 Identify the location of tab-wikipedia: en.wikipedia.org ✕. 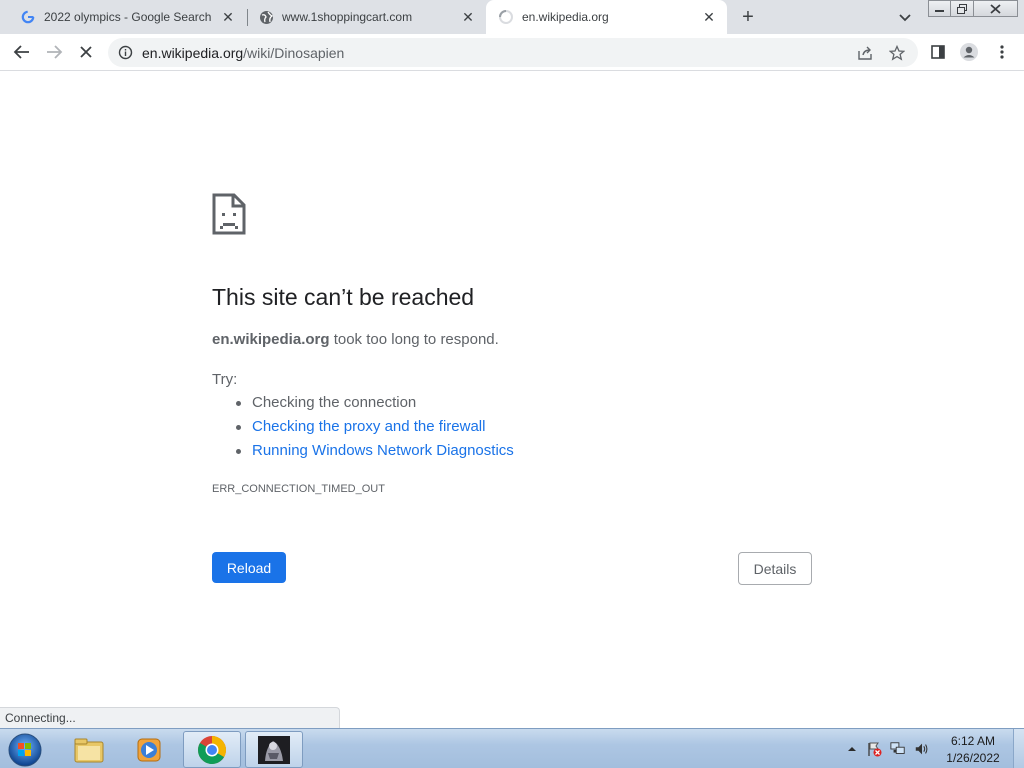
(606, 17).